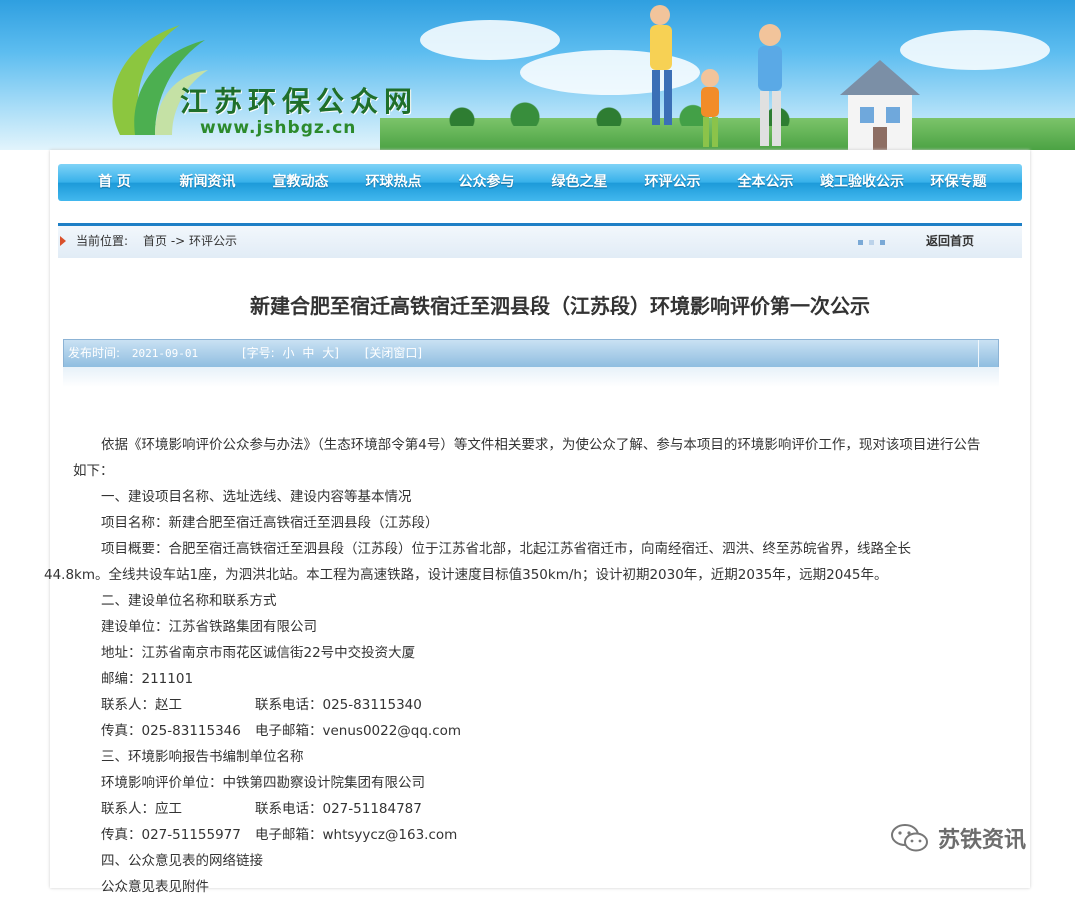  What do you see at coordinates (393, 182) in the screenshot?
I see `nav-item-global: 环球热点` at bounding box center [393, 182].